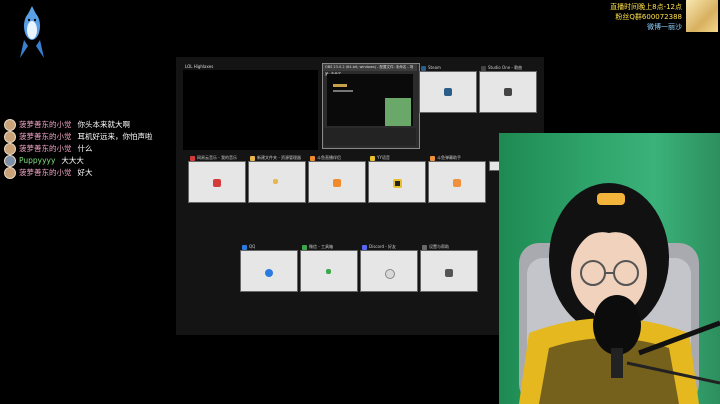 The width and height of the screenshot is (720, 404). What do you see at coordinates (664, 27) in the screenshot?
I see `weibo-label: 微博一丽沙` at bounding box center [664, 27].